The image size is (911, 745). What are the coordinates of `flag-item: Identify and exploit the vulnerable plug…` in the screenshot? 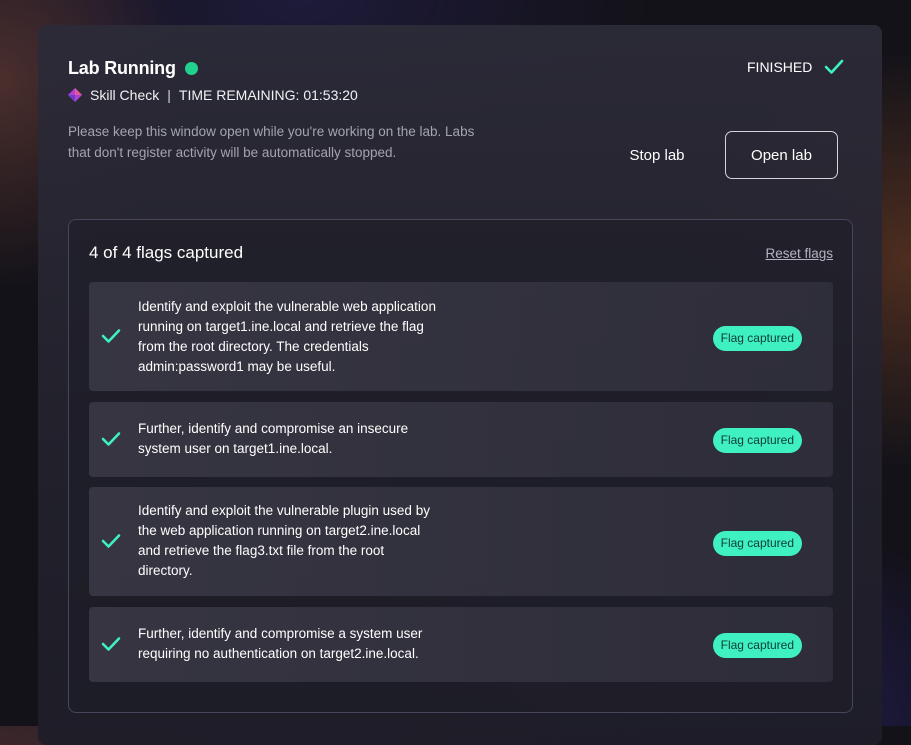 It's located at (461, 541).